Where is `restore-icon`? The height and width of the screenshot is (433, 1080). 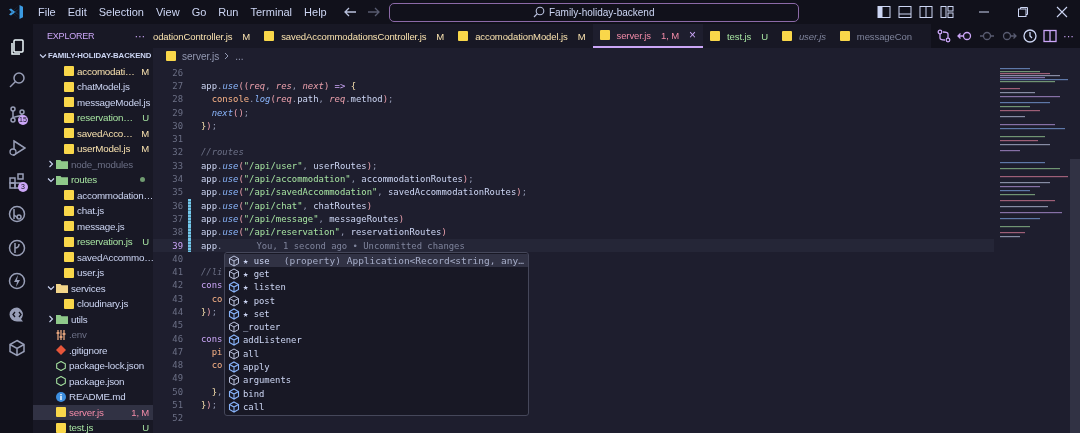
restore-icon is located at coordinates (1023, 12).